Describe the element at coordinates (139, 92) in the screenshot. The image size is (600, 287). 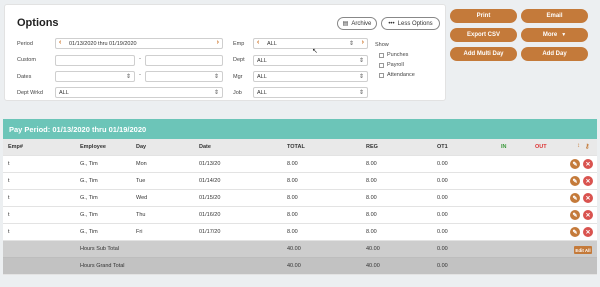
I see `dept-wrkd-select: ALL ⇕` at that location.